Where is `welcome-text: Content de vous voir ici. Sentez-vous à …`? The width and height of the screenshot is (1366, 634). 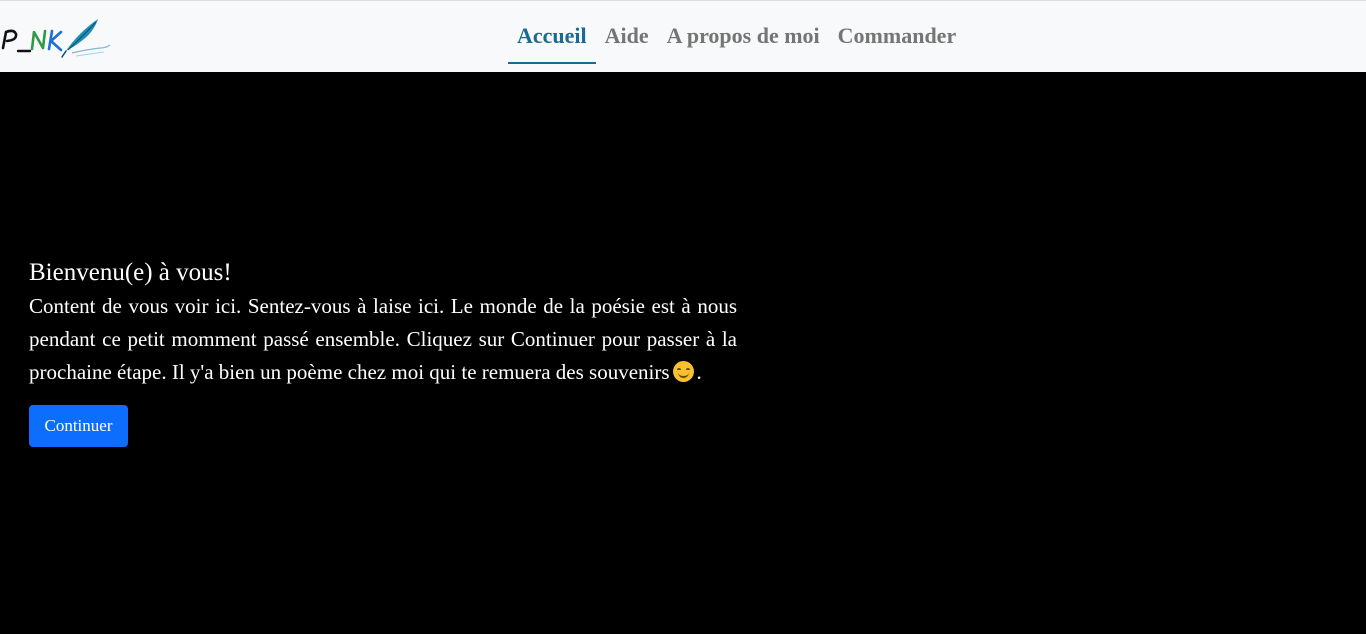 welcome-text: Content de vous voir ici. Sentez-vous à … is located at coordinates (383, 339).